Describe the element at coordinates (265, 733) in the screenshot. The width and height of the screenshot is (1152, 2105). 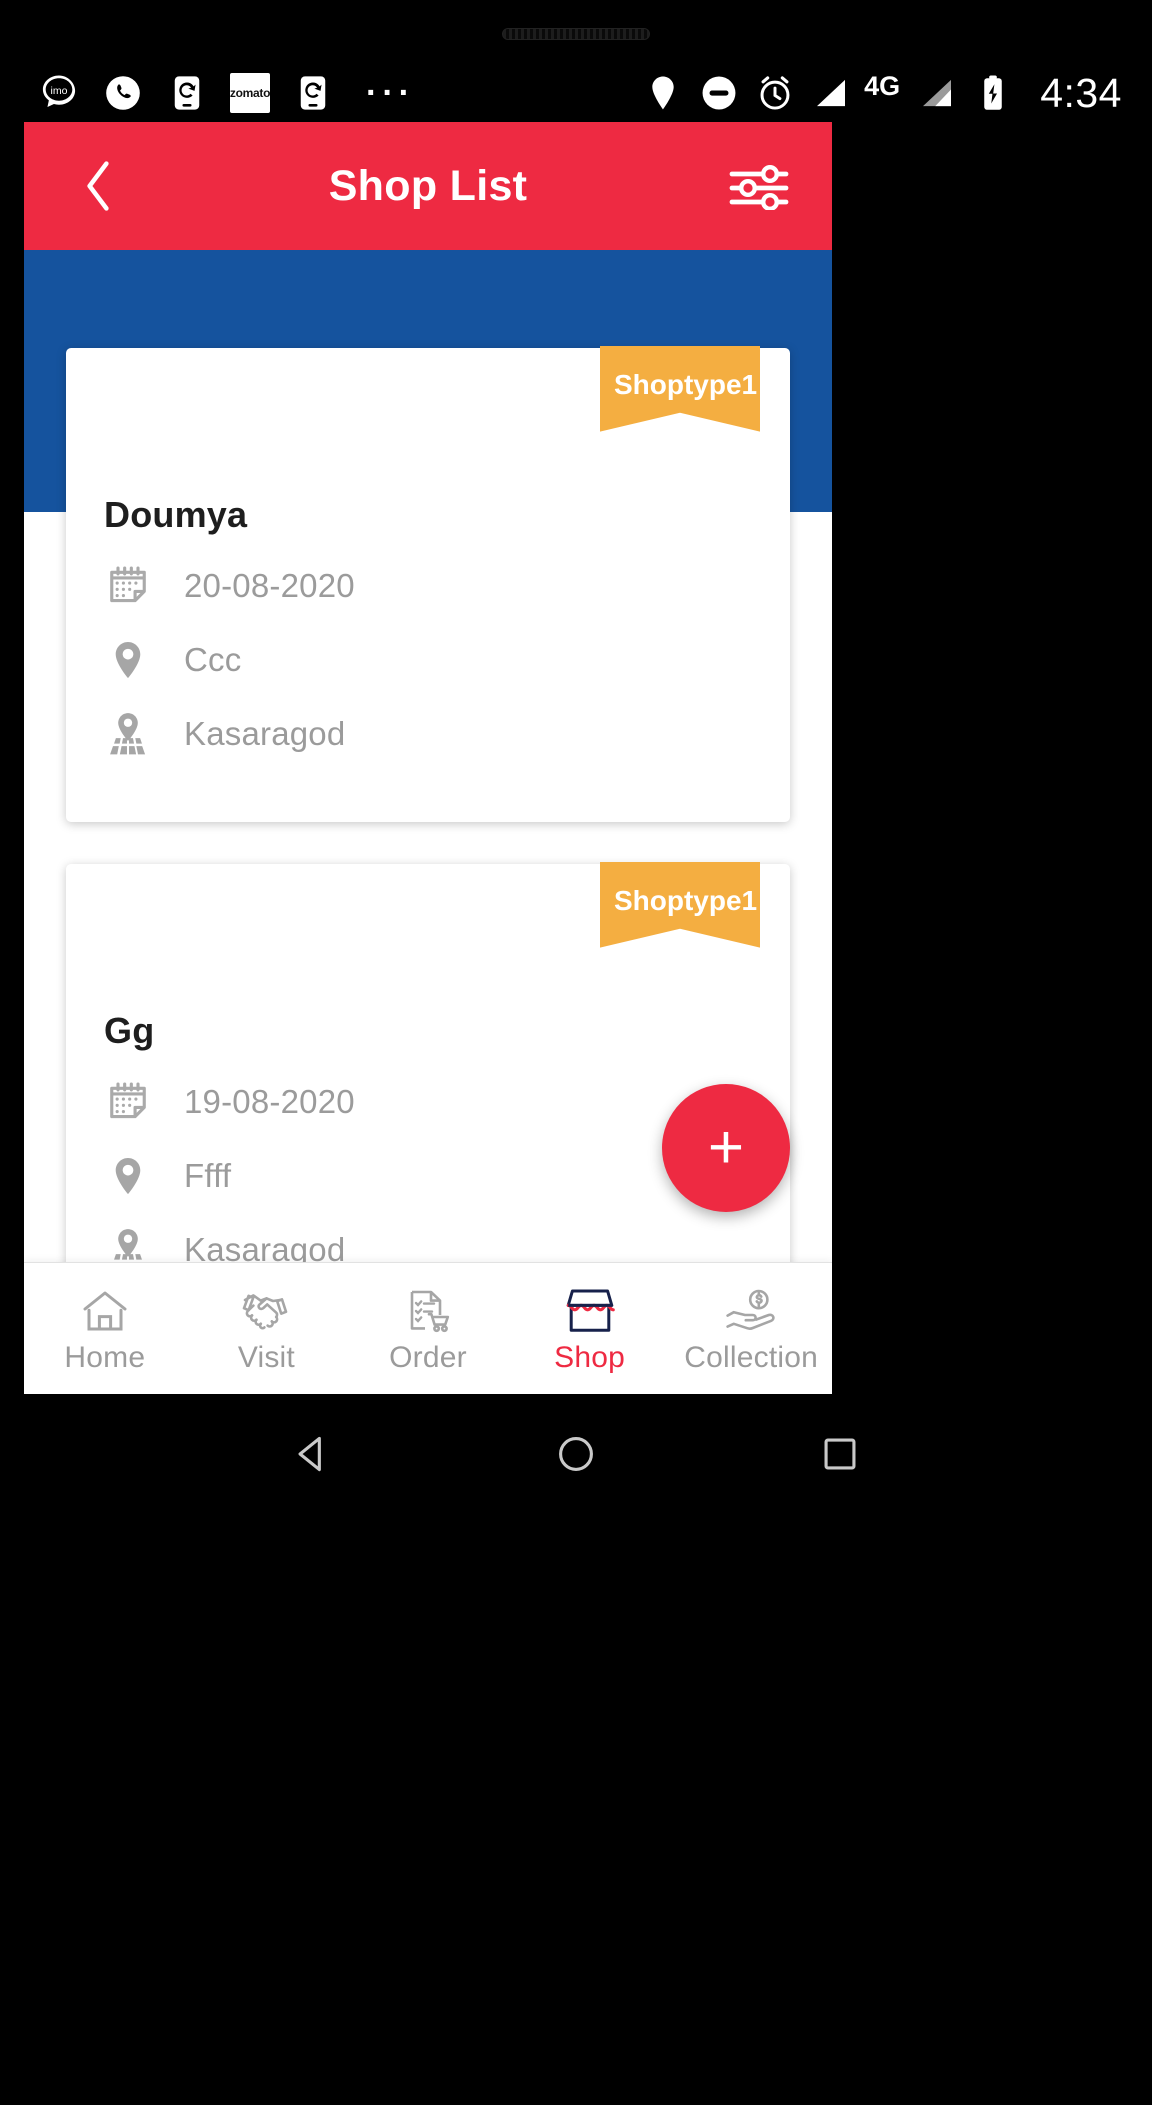
I see `shop-district: Kasaragod` at that location.